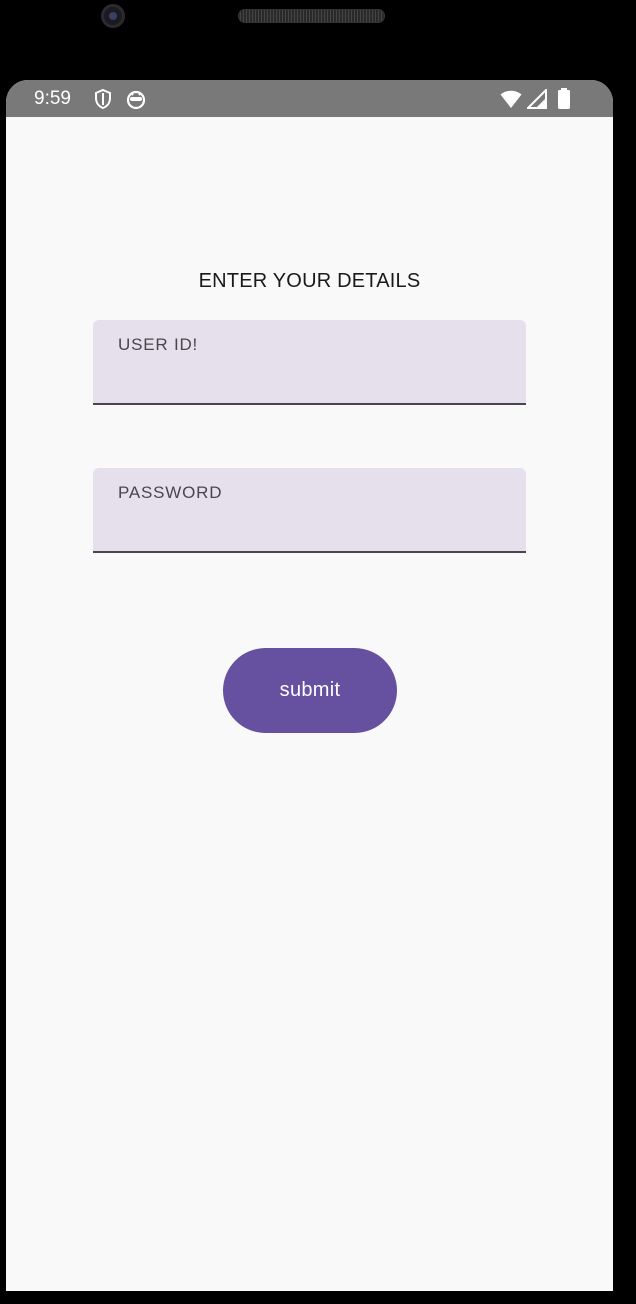  Describe the element at coordinates (310, 526) in the screenshot. I see `password-input` at that location.